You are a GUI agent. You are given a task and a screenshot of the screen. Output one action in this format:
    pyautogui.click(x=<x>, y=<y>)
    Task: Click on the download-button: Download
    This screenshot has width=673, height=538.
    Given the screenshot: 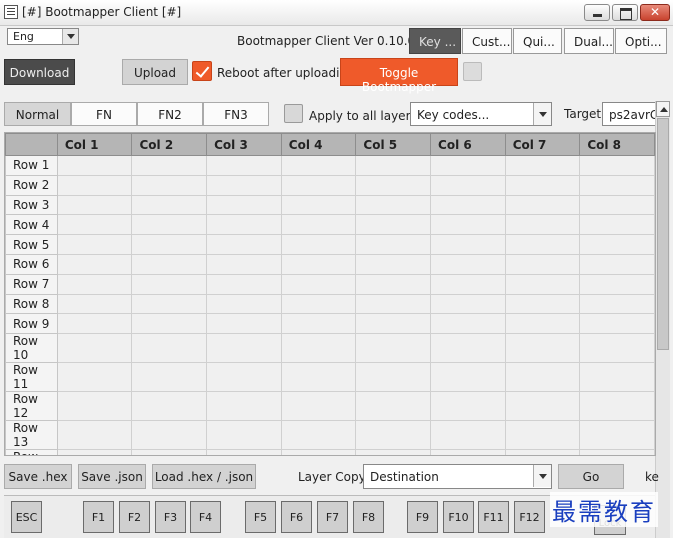 What is the action you would take?
    pyautogui.click(x=39, y=72)
    